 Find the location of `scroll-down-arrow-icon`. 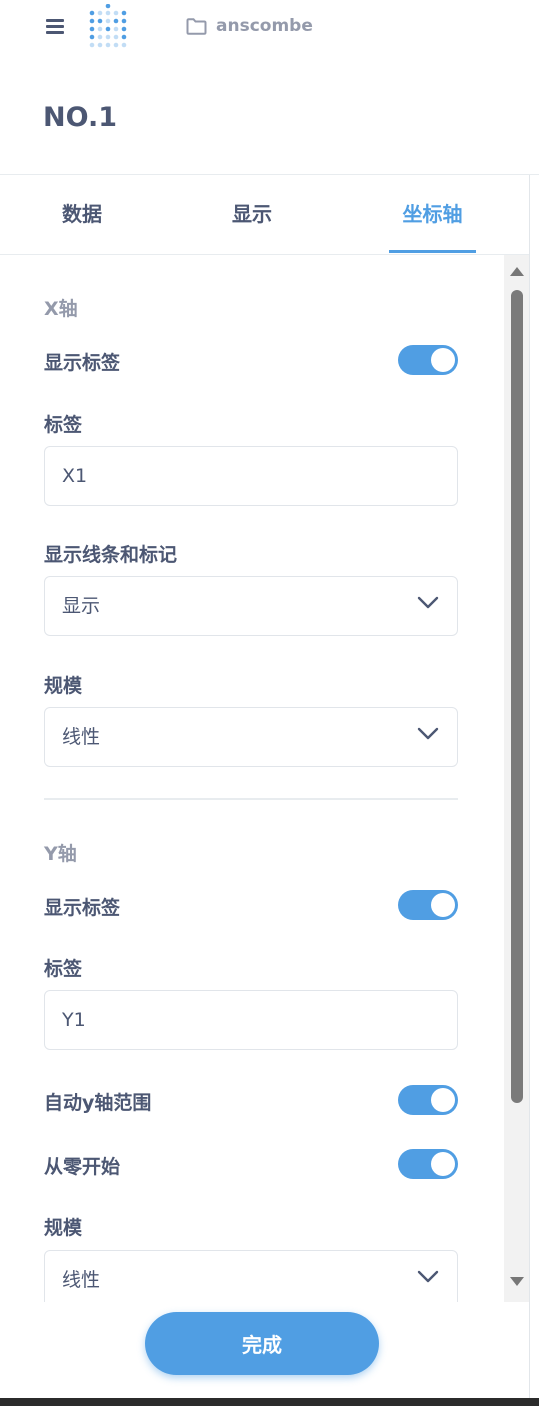

scroll-down-arrow-icon is located at coordinates (517, 1281).